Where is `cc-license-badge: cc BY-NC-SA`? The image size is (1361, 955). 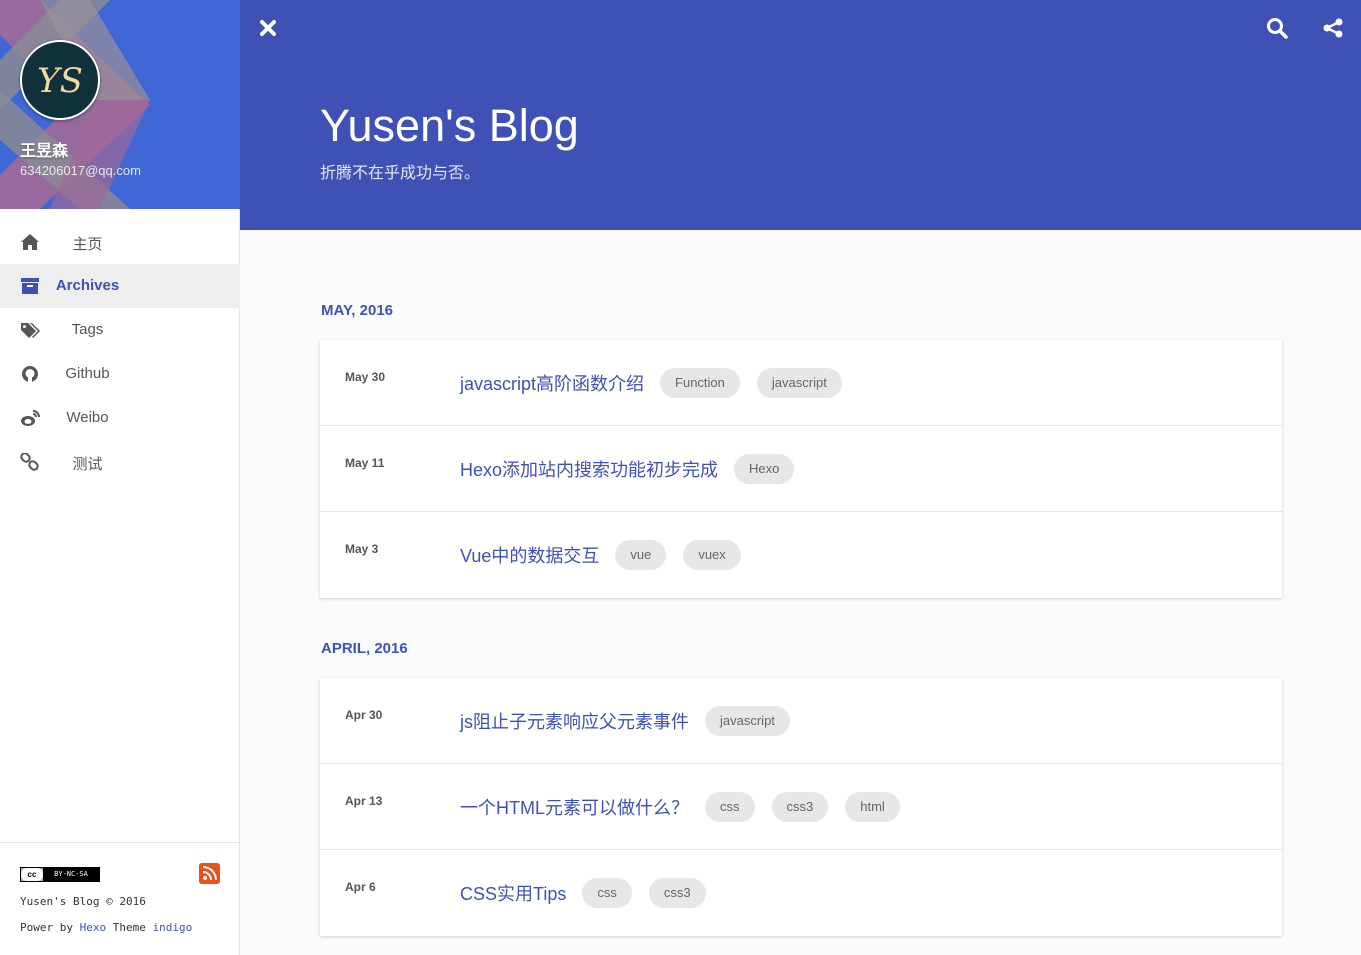
cc-license-badge: cc BY-NC-SA is located at coordinates (60, 874).